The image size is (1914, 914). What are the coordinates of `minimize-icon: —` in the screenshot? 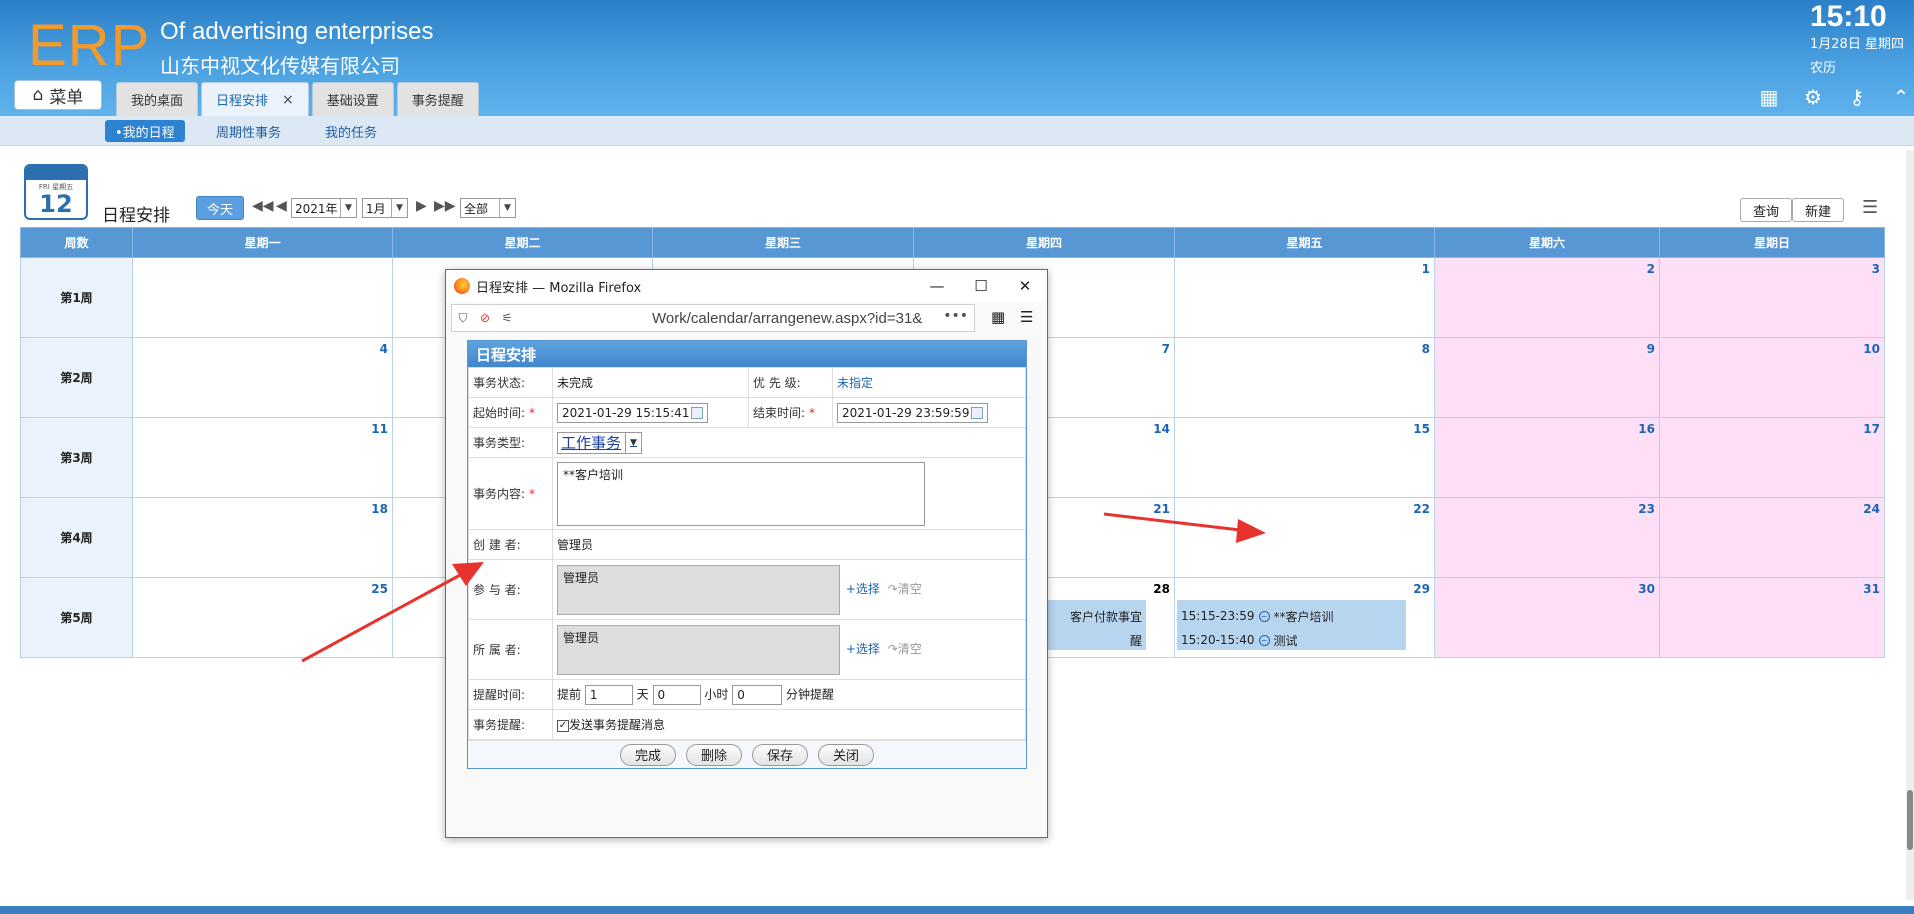 It's located at (937, 286).